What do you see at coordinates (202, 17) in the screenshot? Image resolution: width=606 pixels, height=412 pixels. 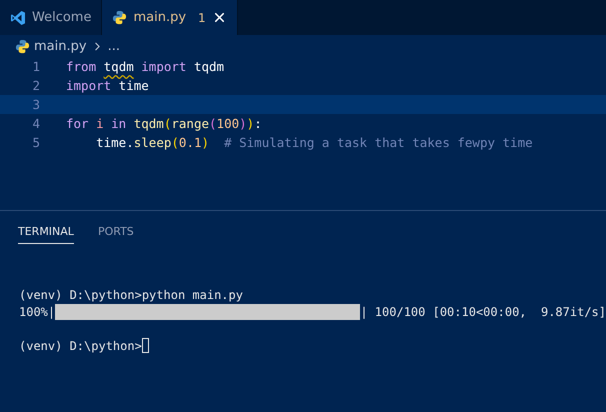 I see `problem-count: 1` at bounding box center [202, 17].